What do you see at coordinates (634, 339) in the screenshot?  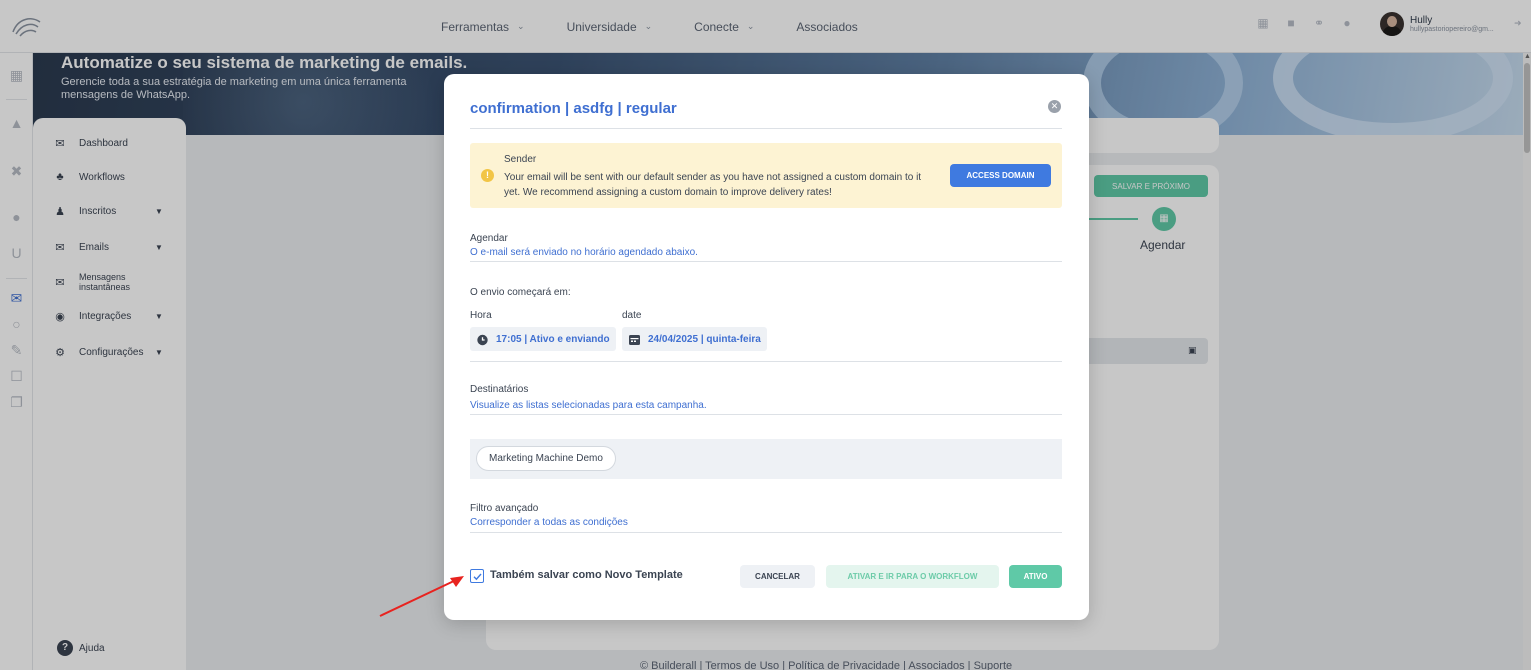 I see `calendar-icon` at bounding box center [634, 339].